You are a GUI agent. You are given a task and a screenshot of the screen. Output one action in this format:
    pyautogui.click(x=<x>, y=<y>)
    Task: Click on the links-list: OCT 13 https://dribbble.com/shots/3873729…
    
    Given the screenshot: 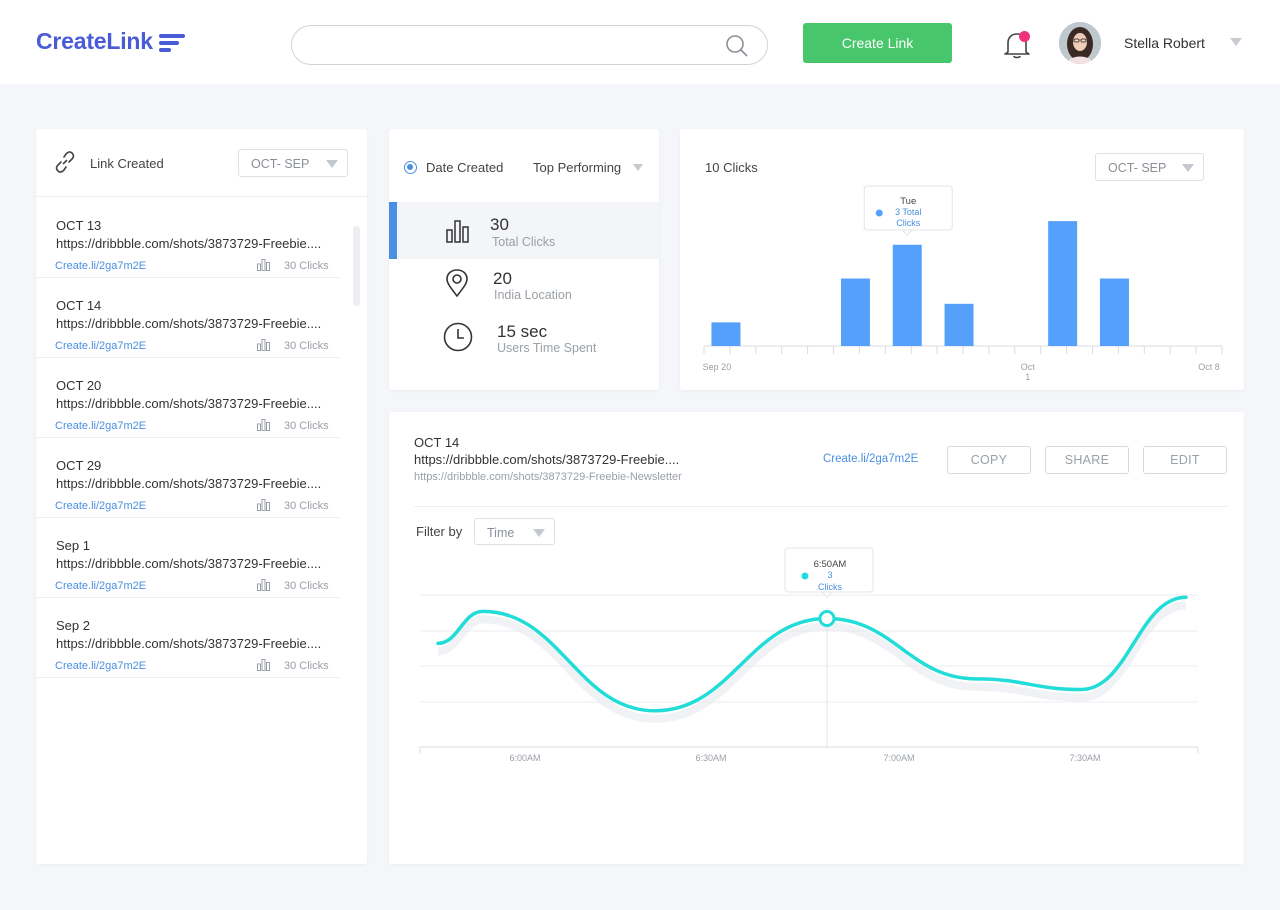 What is the action you would take?
    pyautogui.click(x=188, y=438)
    